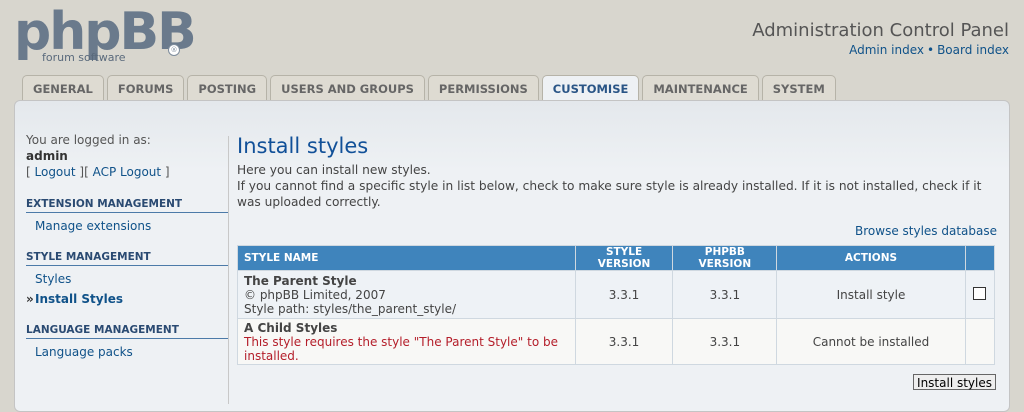  Describe the element at coordinates (105, 35) in the screenshot. I see `logo: phpBB ® forum software` at that location.